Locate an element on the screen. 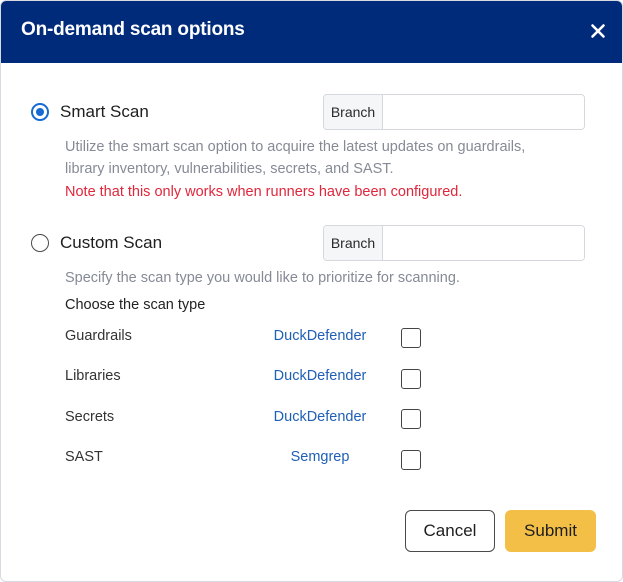 This screenshot has width=623, height=582. scan-type-libraries-checkbox is located at coordinates (411, 379).